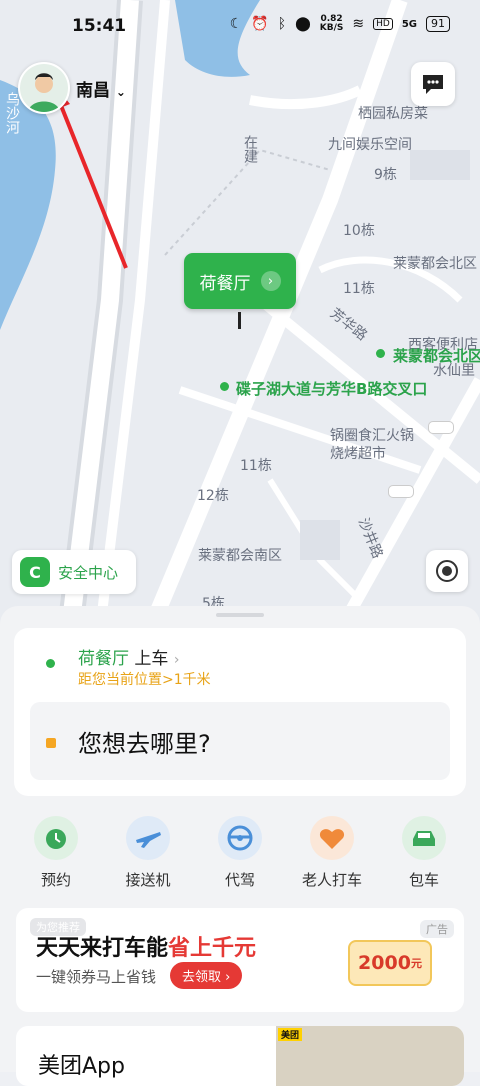  Describe the element at coordinates (341, 389) in the screenshot. I see `map-label-intersection: 碟子湖大道与芳华B路交叉口` at that location.